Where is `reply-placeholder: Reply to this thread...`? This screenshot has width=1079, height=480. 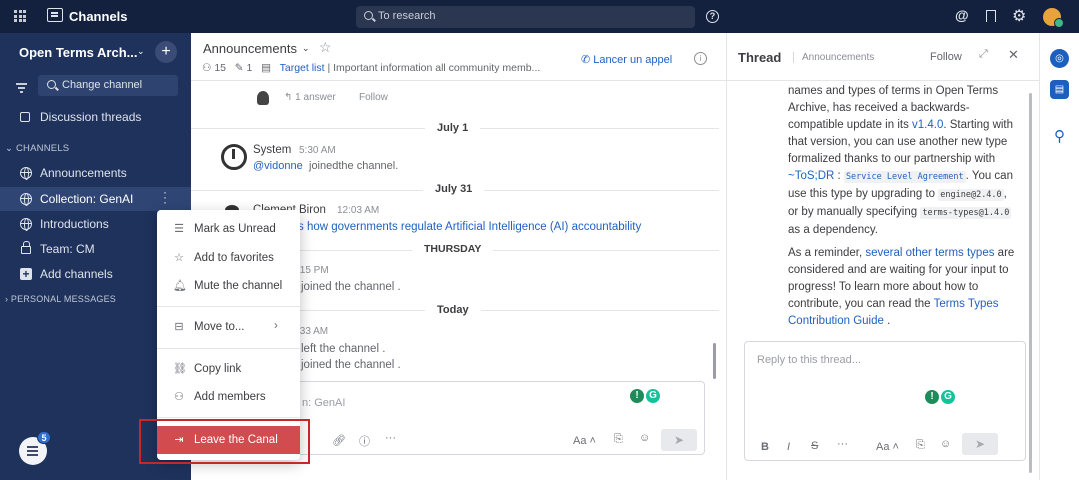 reply-placeholder: Reply to this thread... is located at coordinates (809, 360).